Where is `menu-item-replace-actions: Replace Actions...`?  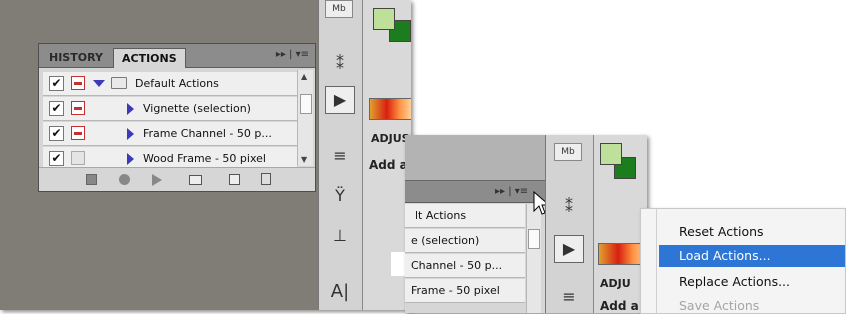
menu-item-replace-actions: Replace Actions... is located at coordinates (752, 282).